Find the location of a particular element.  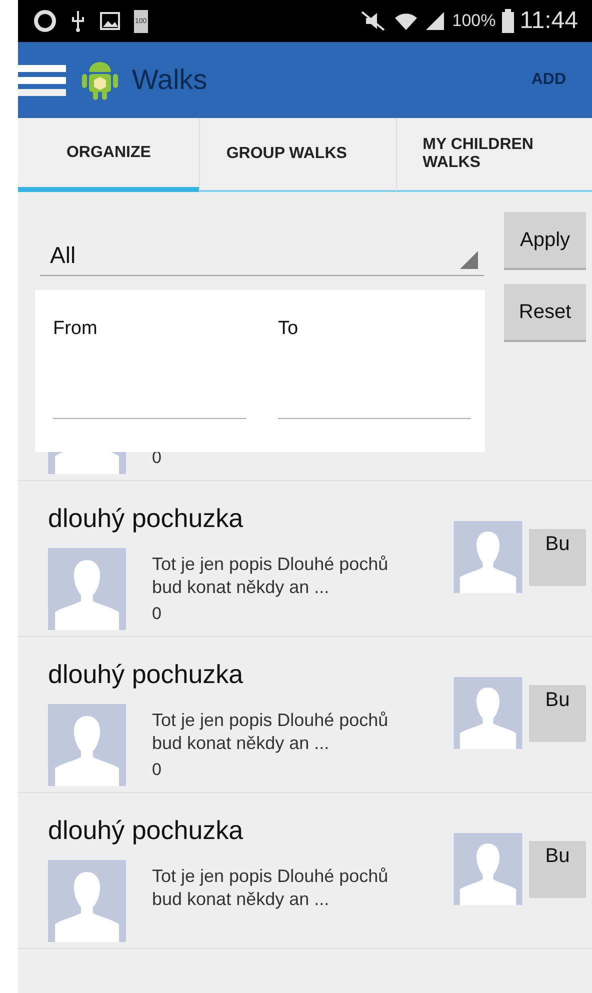

filter-dropdown: All is located at coordinates (262, 250).